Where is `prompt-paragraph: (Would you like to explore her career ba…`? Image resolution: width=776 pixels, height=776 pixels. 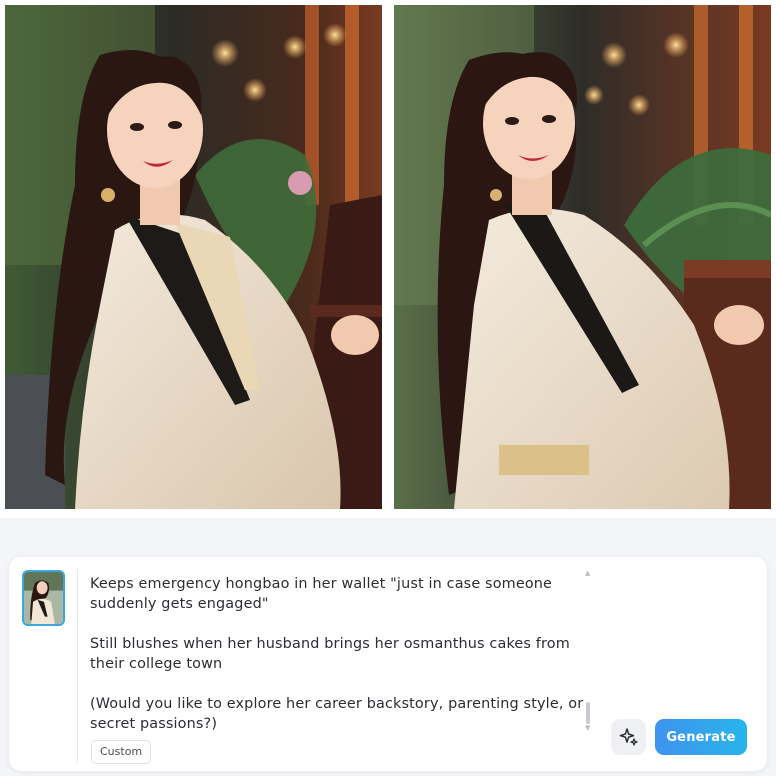
prompt-paragraph: (Would you like to explore her career ba… is located at coordinates (337, 714).